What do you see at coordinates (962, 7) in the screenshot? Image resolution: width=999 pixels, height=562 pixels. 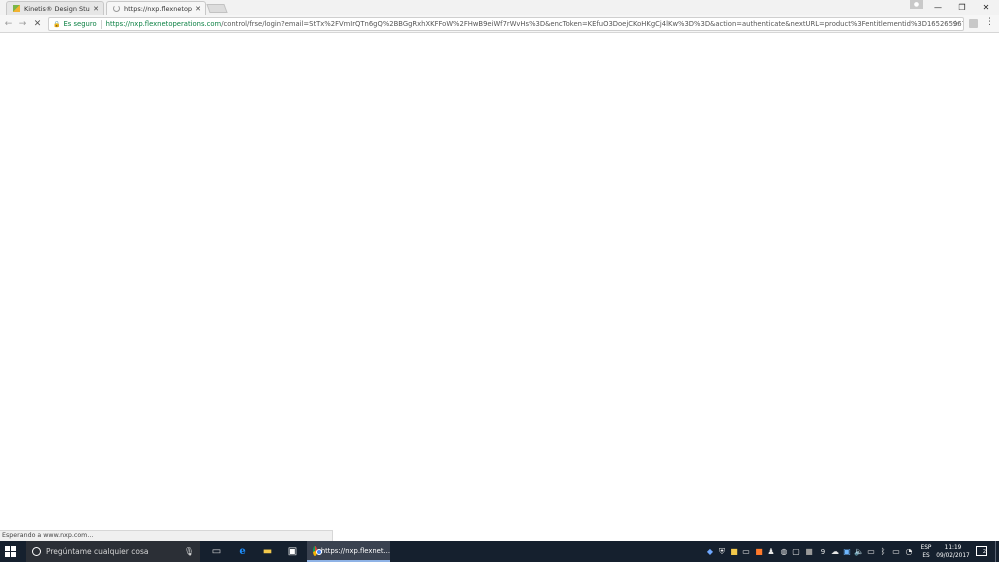 I see `restore-button: ❐` at bounding box center [962, 7].